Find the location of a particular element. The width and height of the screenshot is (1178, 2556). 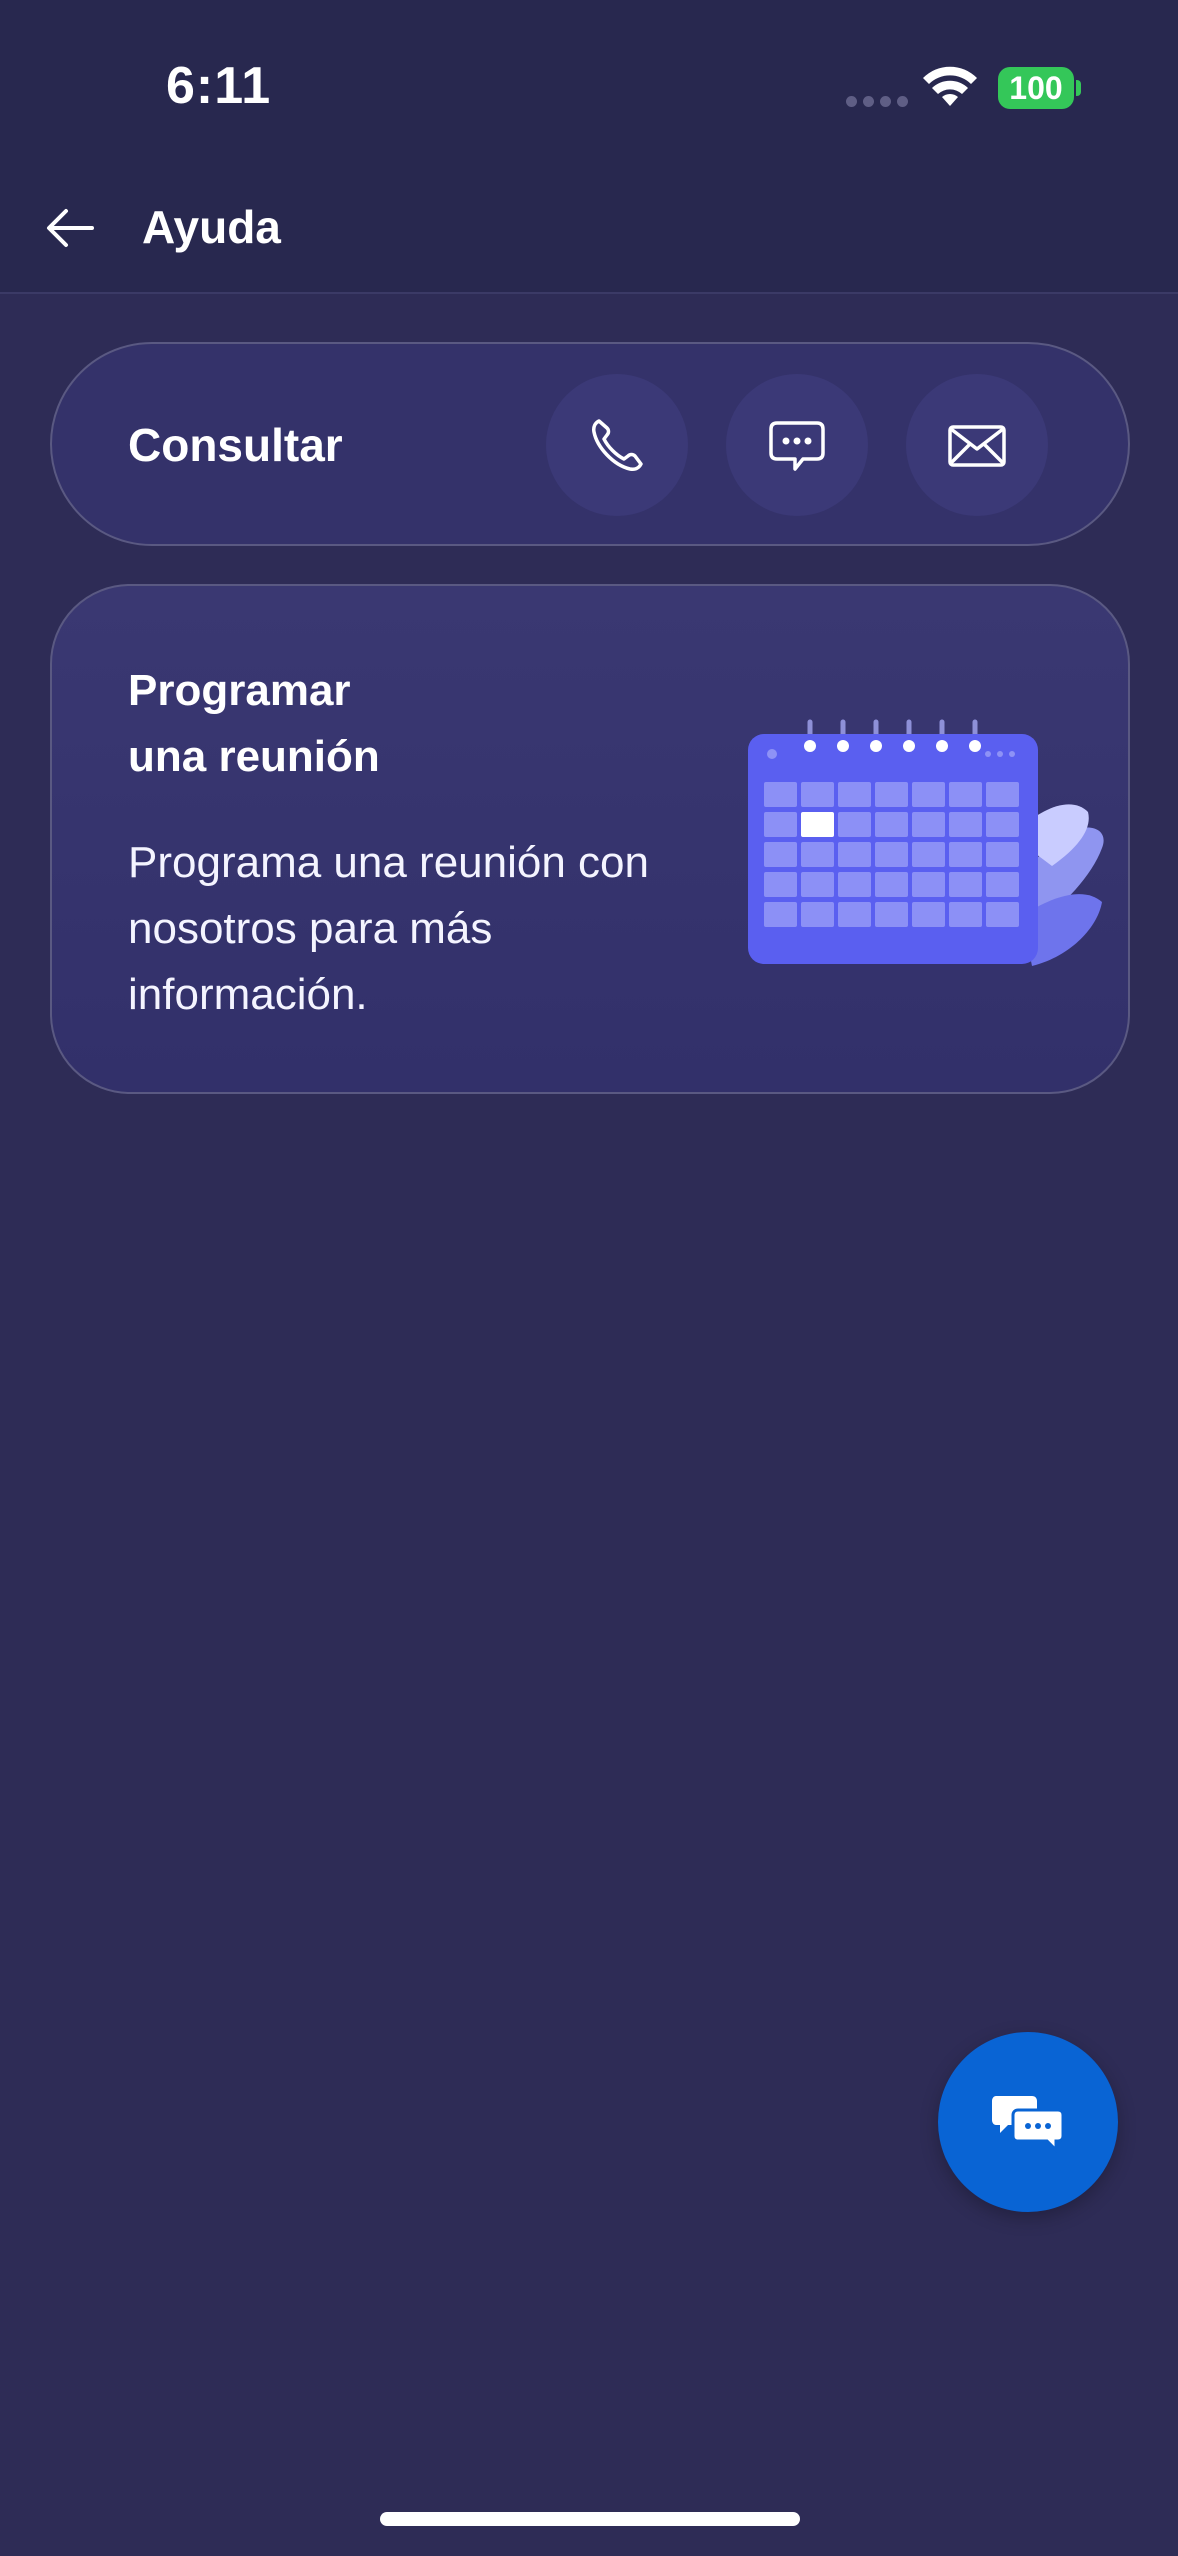

battery-icon: 100 is located at coordinates (1036, 88).